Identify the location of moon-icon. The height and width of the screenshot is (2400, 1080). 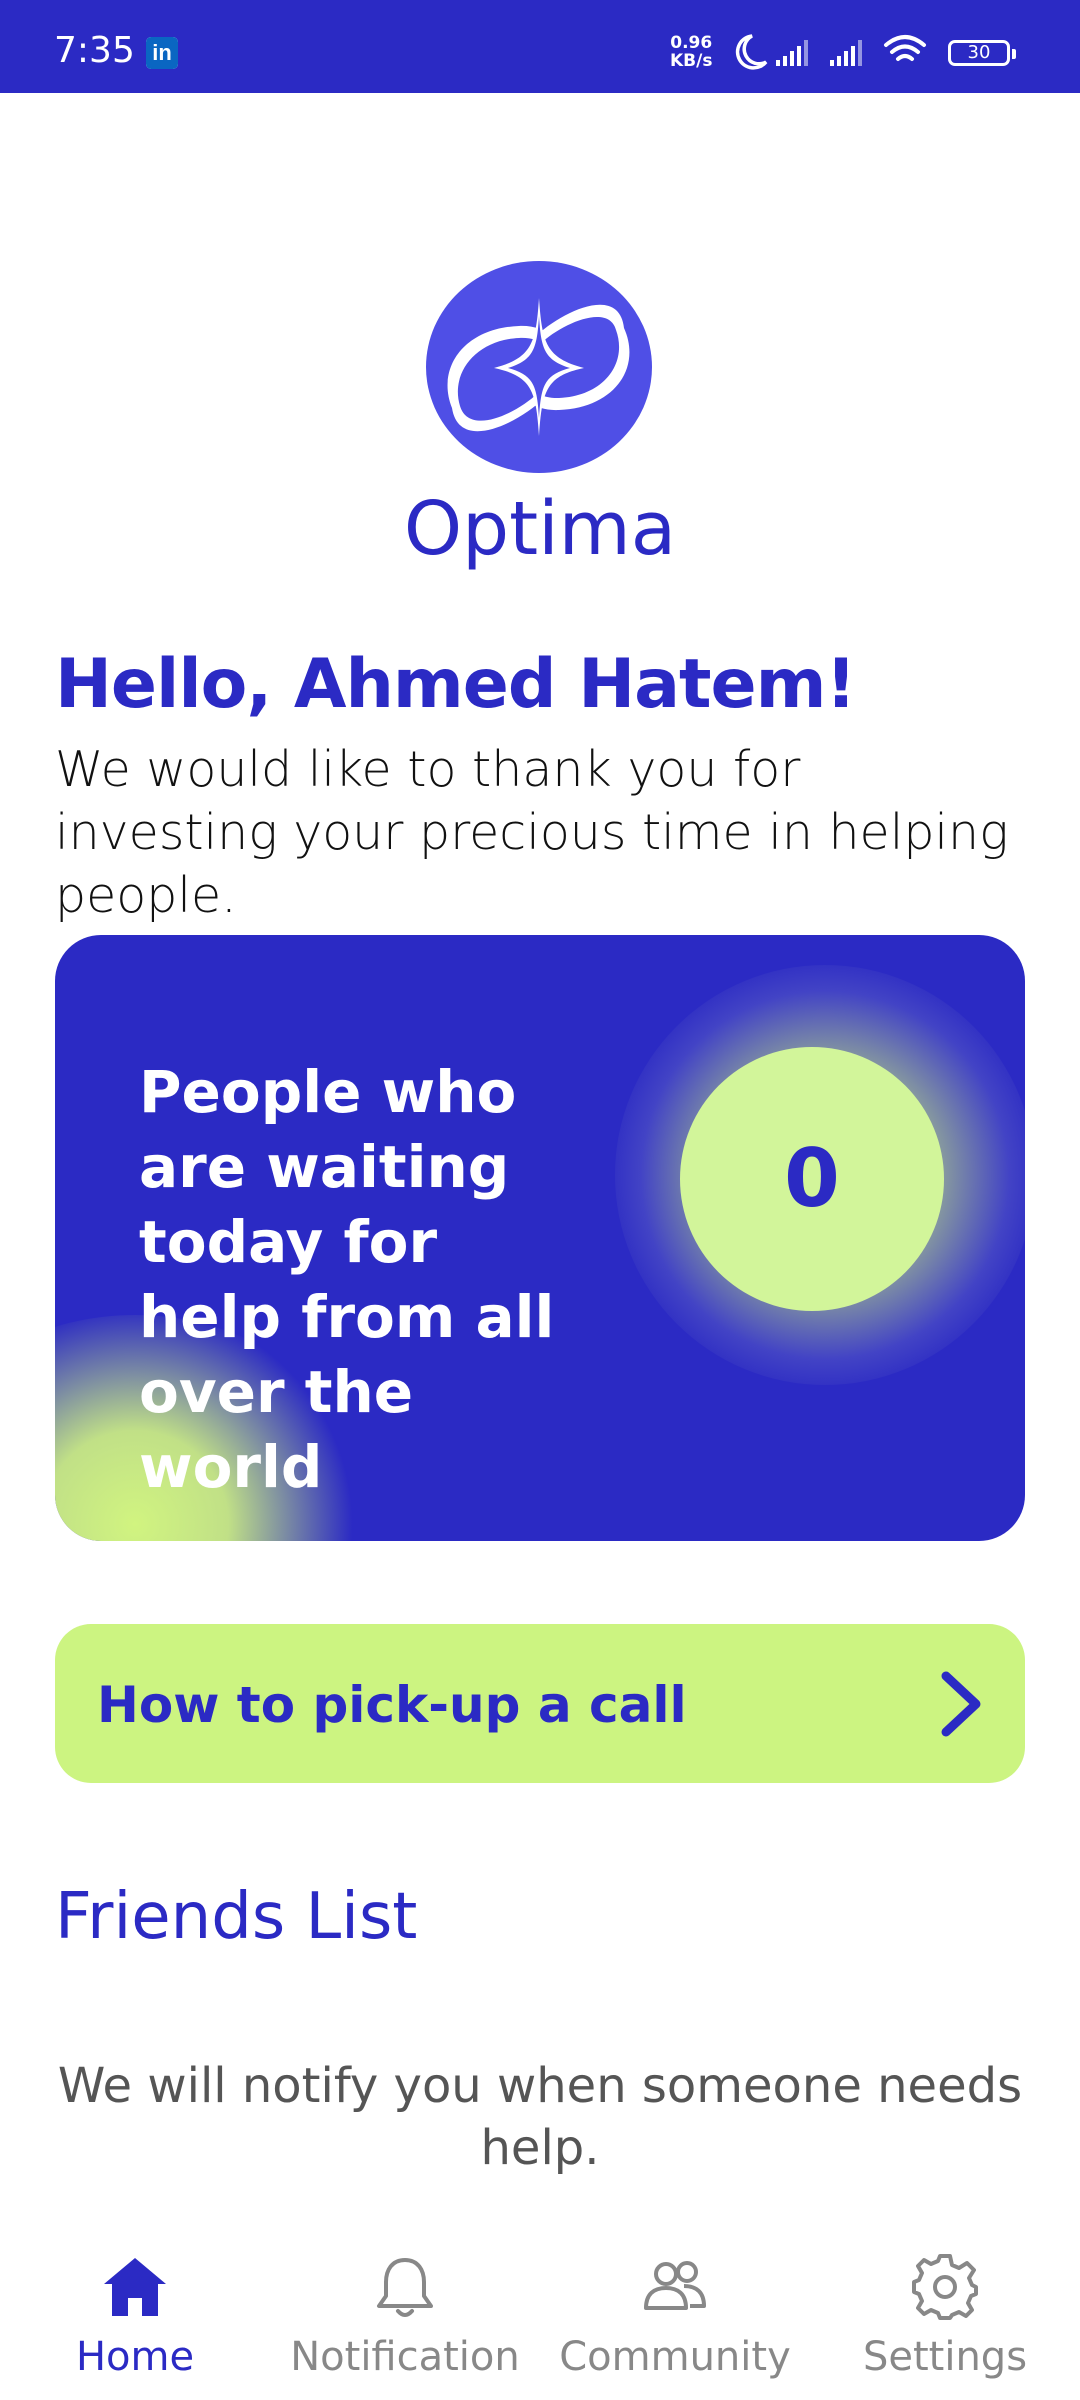
(751, 52).